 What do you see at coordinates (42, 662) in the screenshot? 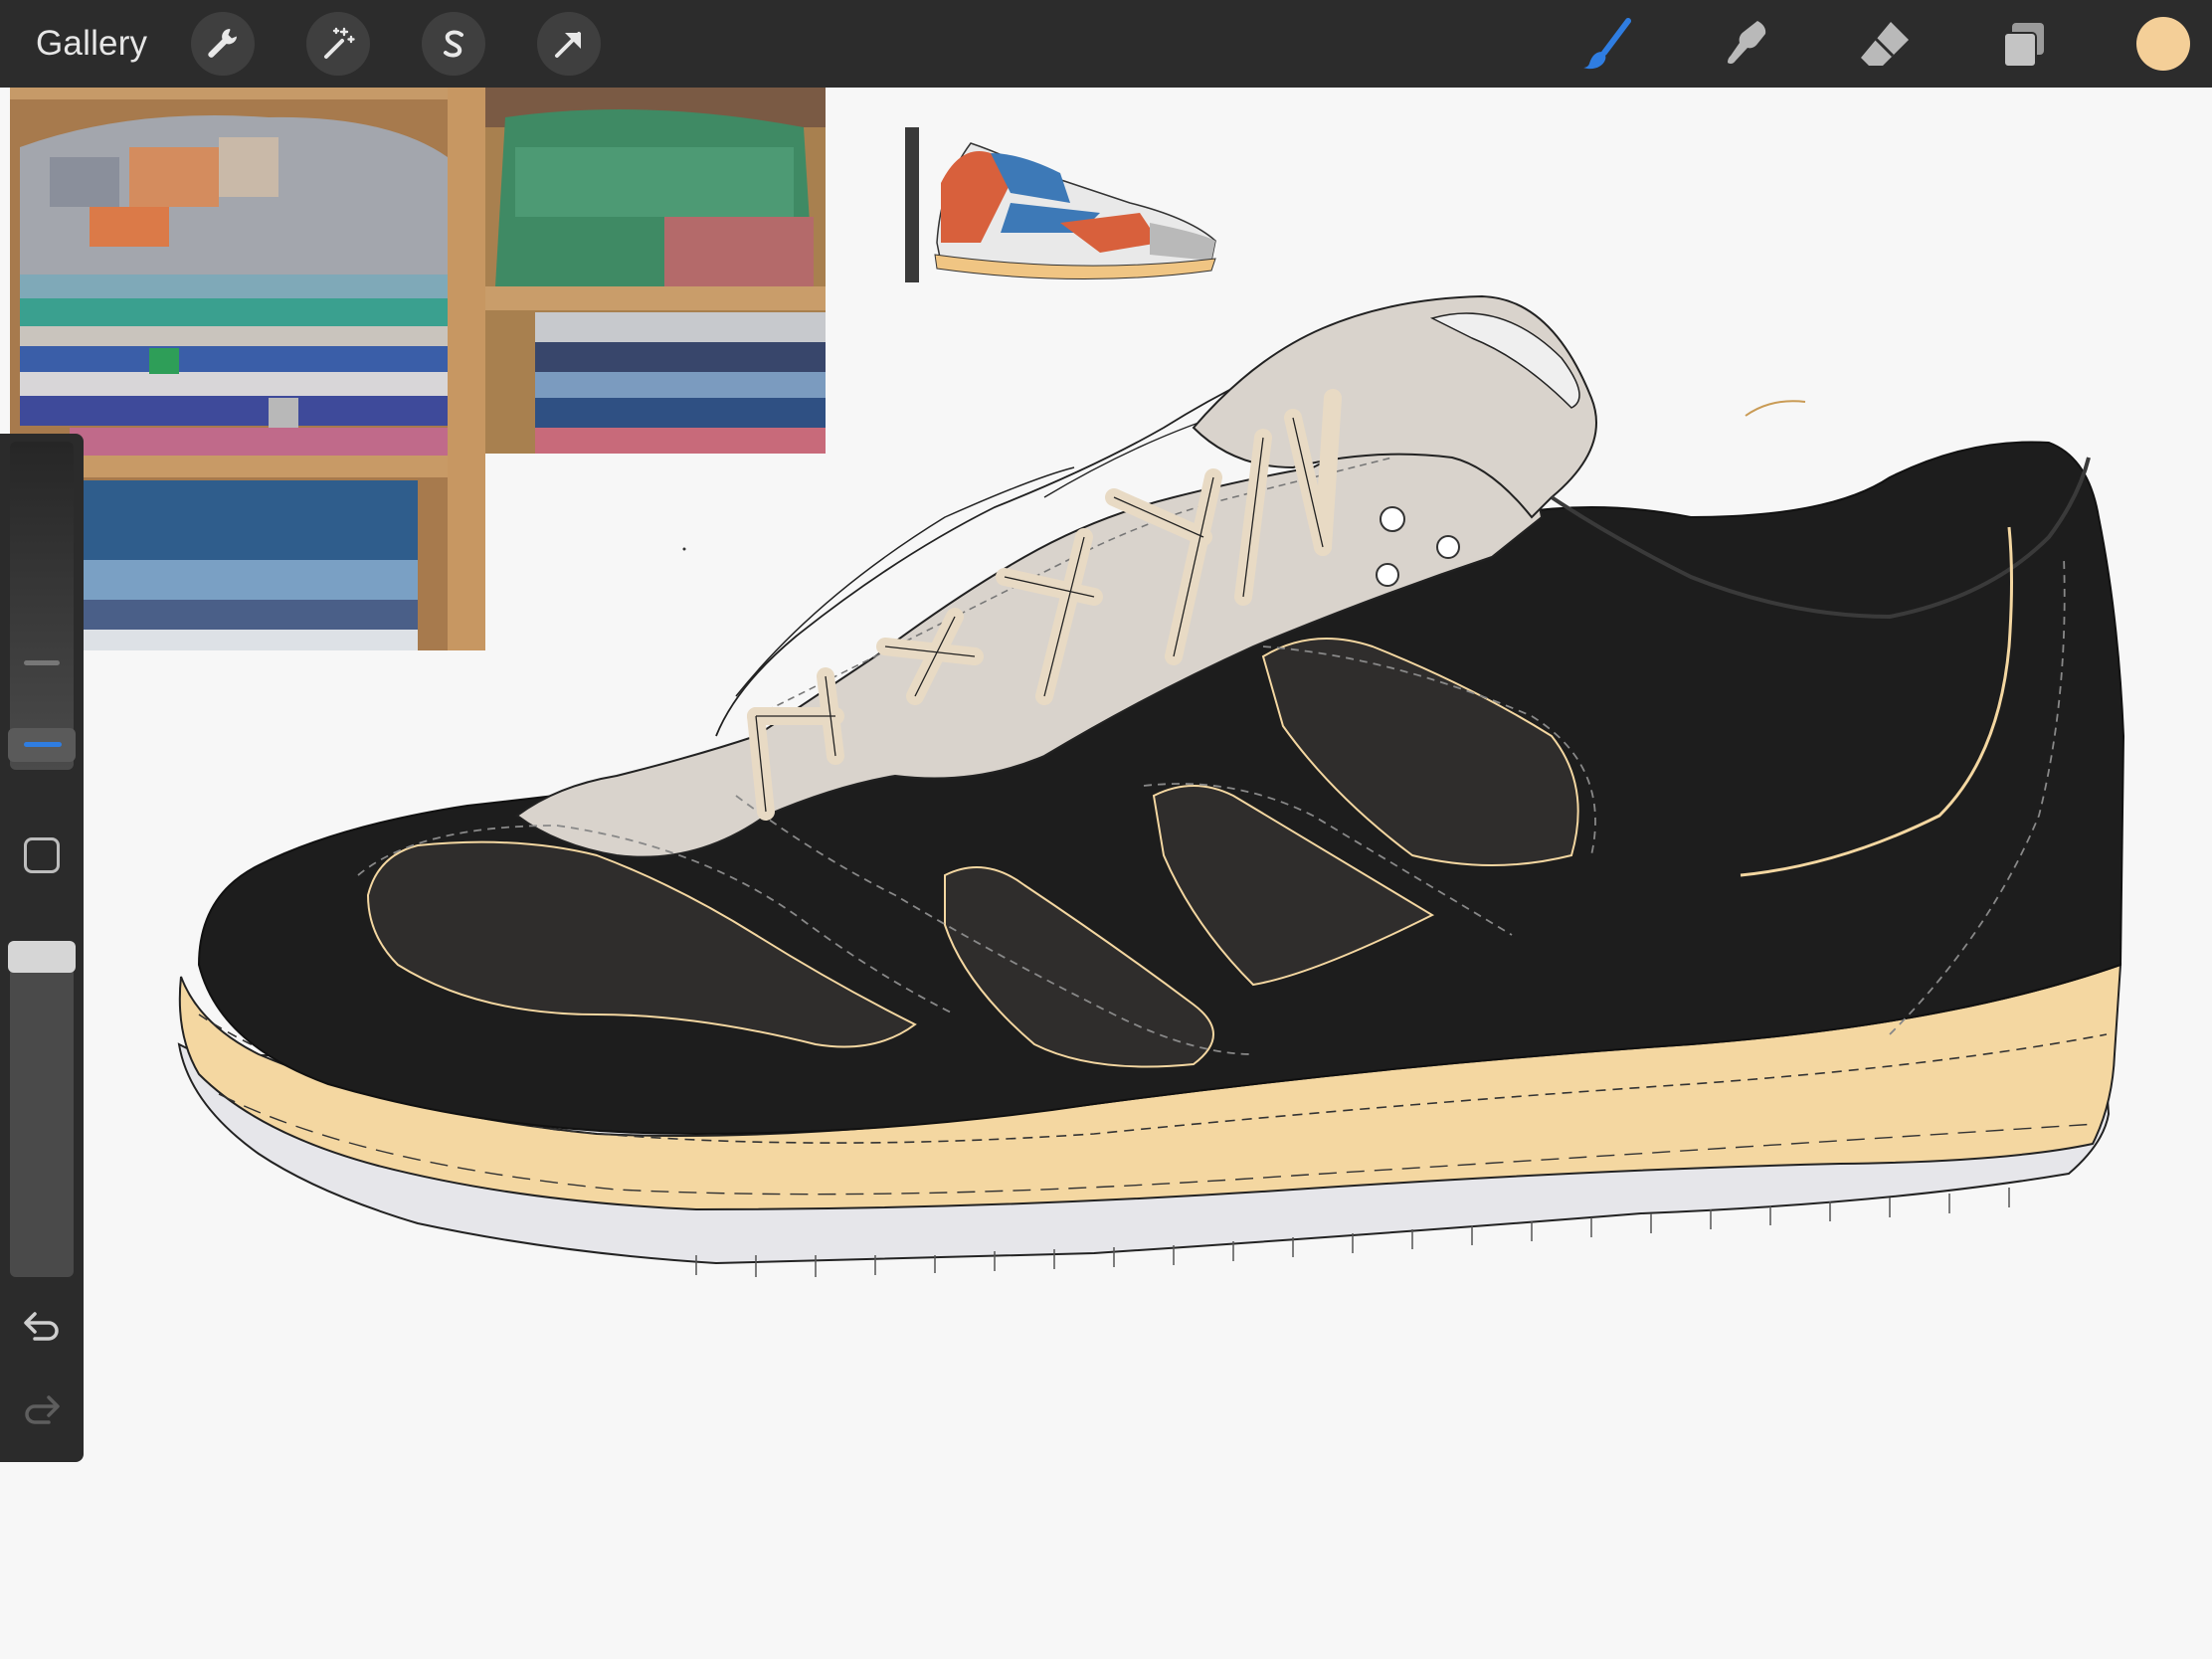
I see `size-mark` at bounding box center [42, 662].